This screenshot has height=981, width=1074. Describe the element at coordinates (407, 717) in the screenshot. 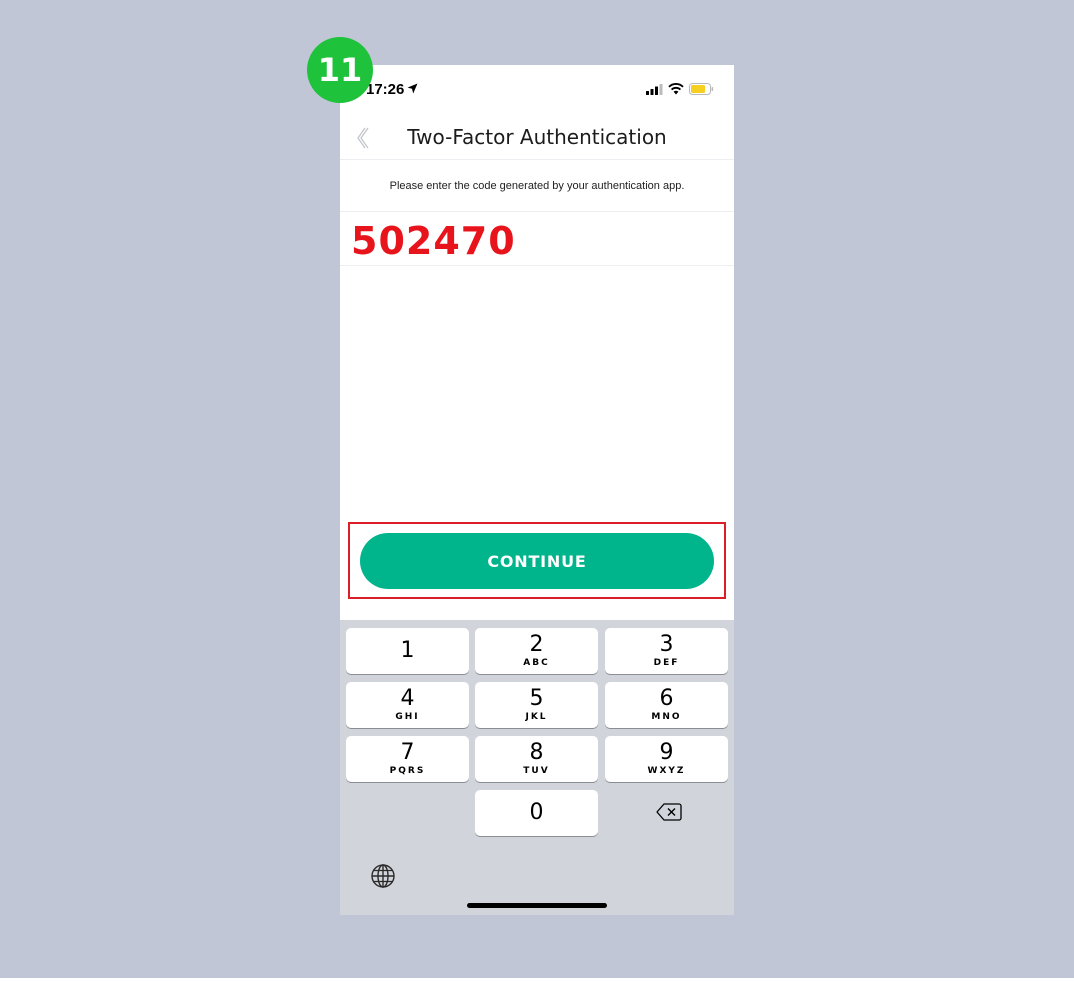

I see `key-letters: GHI` at that location.